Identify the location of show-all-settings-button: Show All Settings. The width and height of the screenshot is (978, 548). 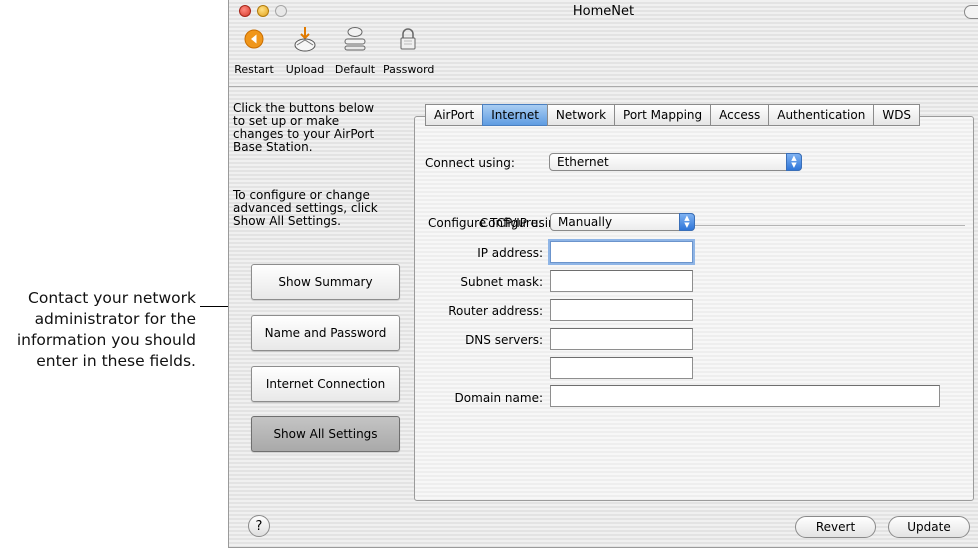
(325, 434).